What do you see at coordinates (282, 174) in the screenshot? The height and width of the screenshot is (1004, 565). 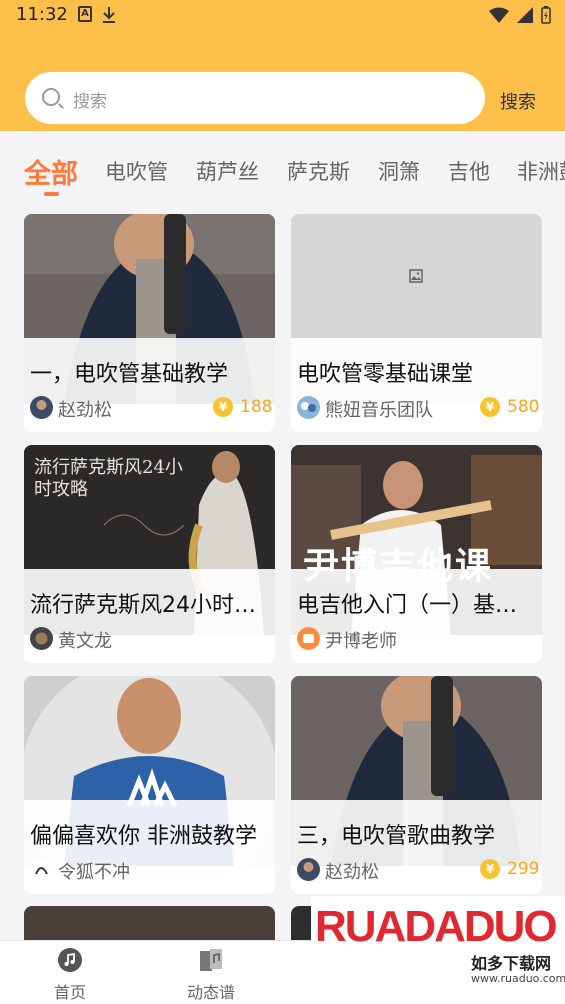 I see `category-tabs: 全部 电吹管 葫芦丝 萨克斯 洞箫 吉他 非洲鼓` at bounding box center [282, 174].